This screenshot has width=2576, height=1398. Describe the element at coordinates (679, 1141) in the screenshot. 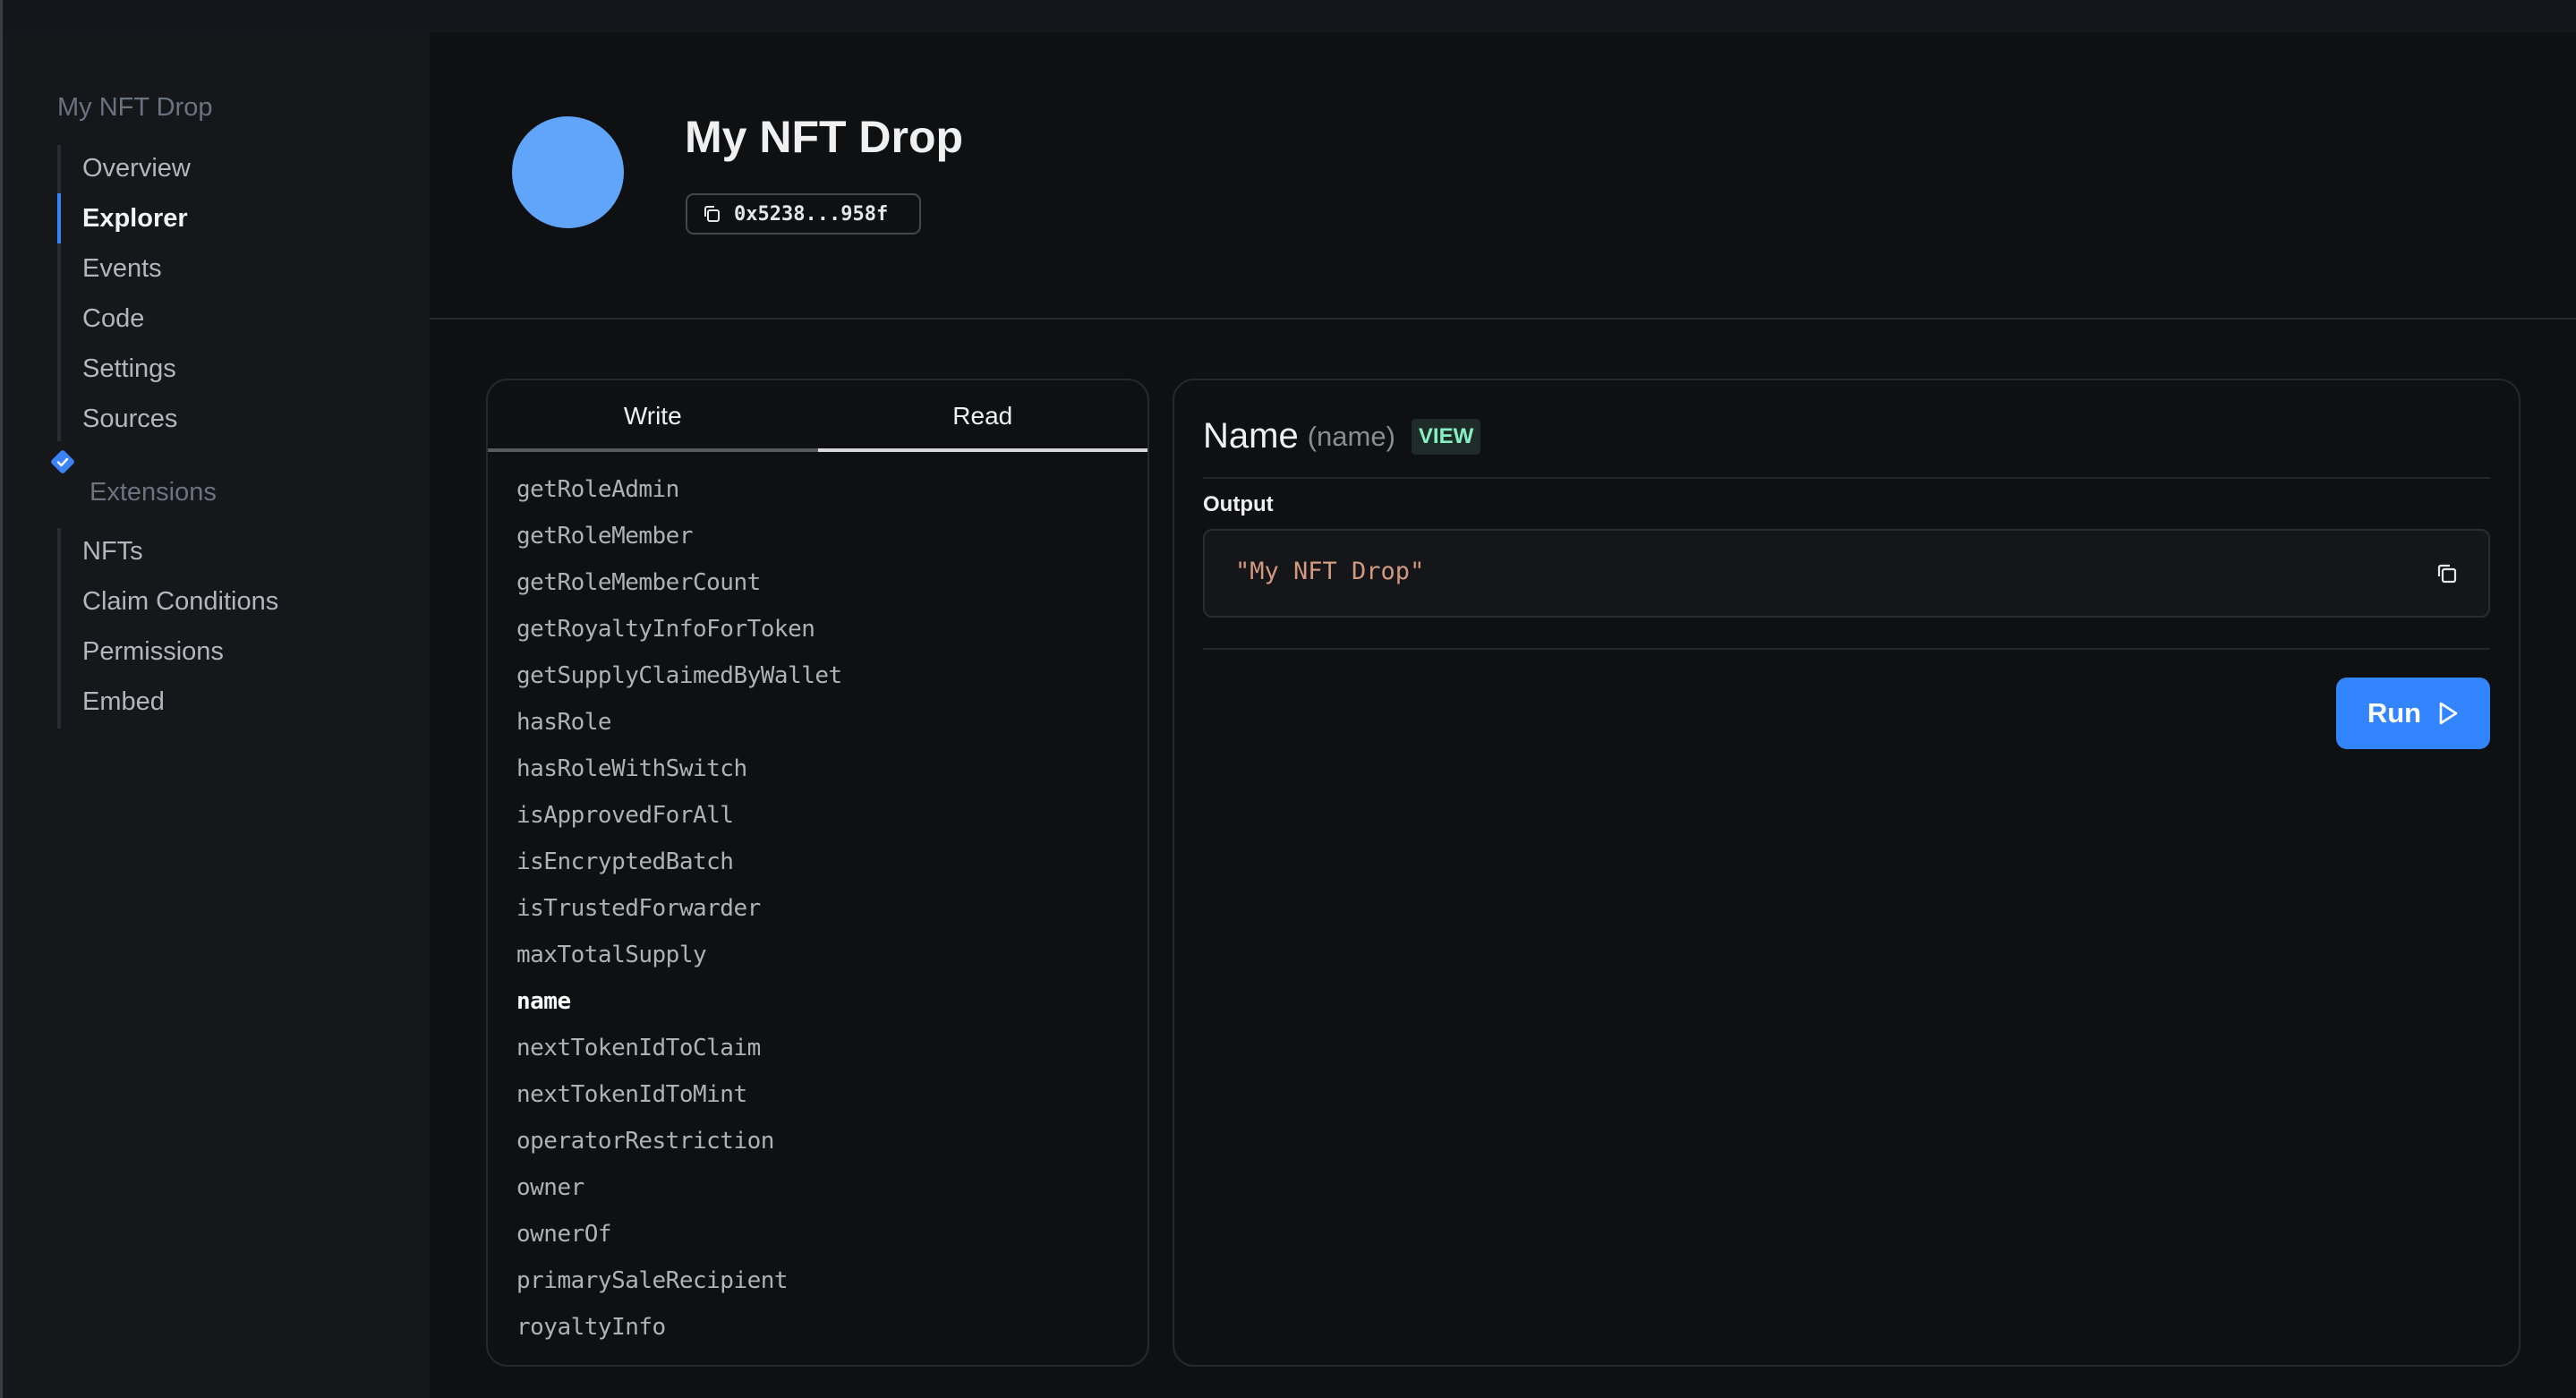

I see `function-item: operatorRestriction` at that location.